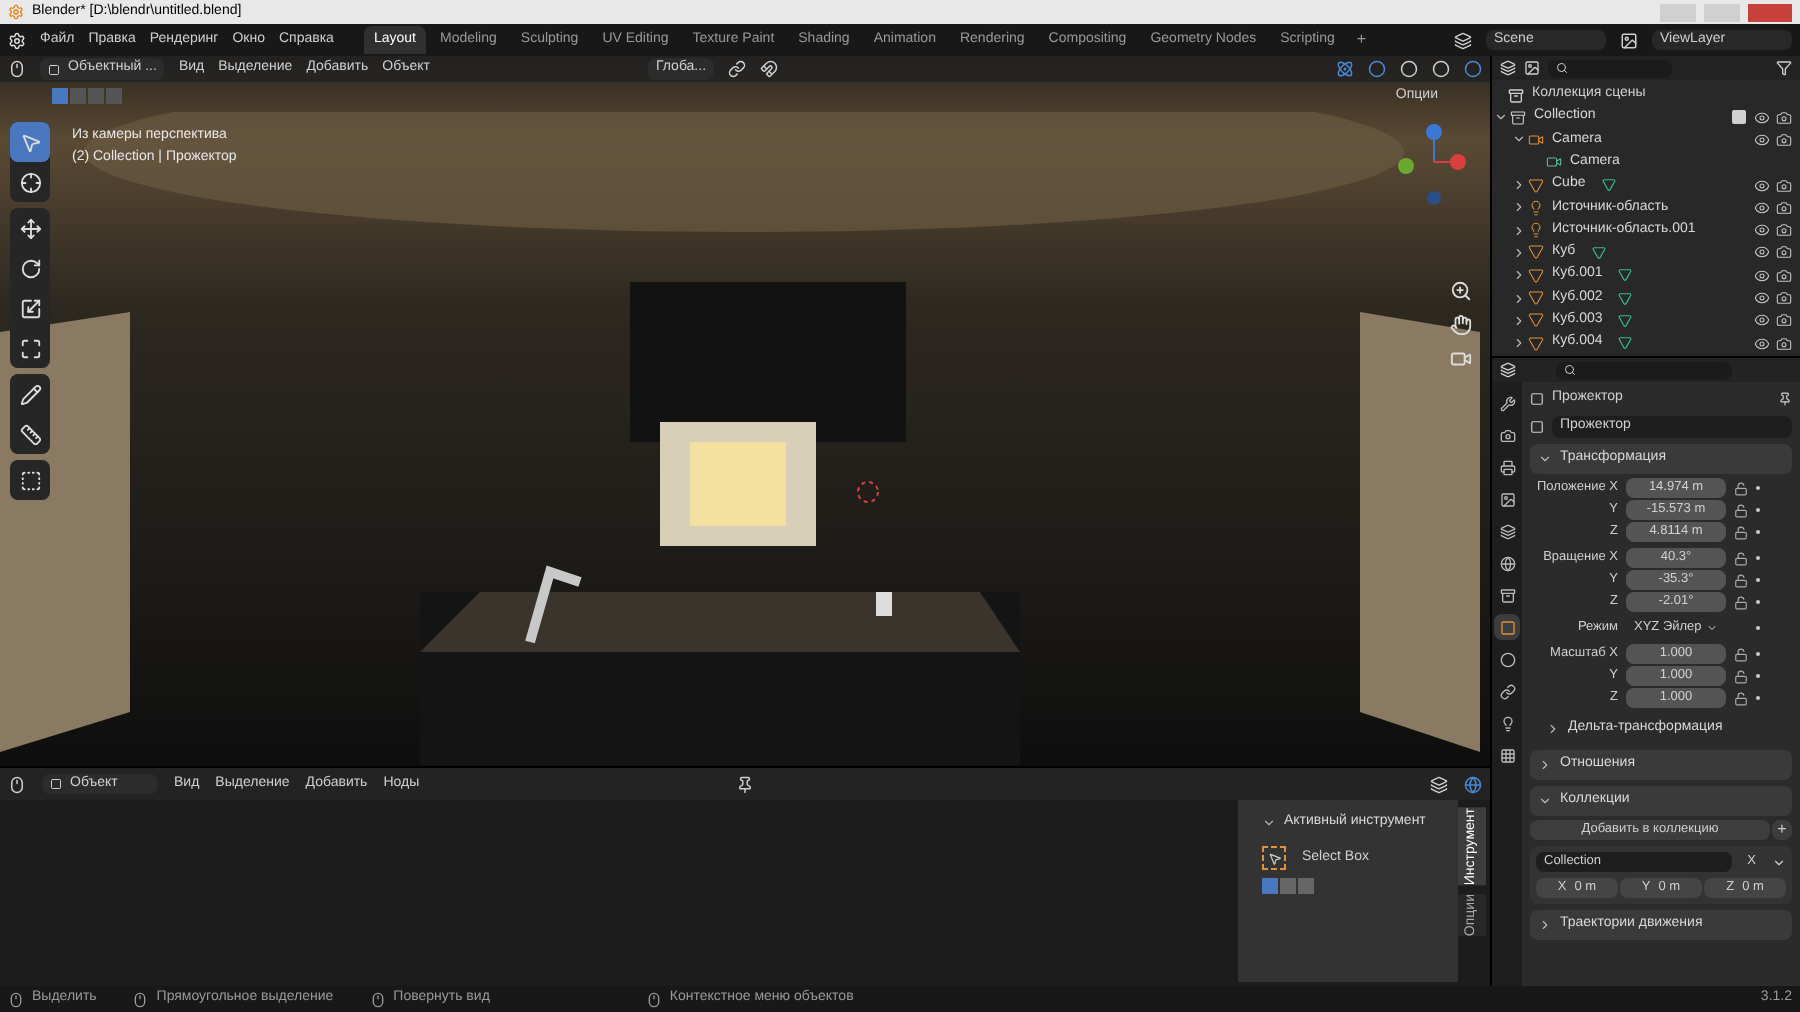  What do you see at coordinates (1507, 403) in the screenshot?
I see `wrench-icon` at bounding box center [1507, 403].